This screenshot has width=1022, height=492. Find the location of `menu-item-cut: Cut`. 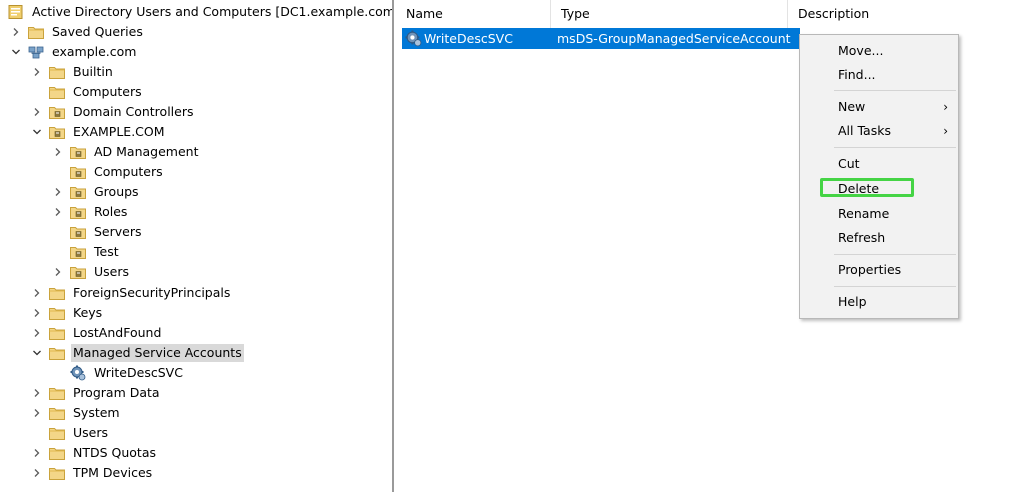

menu-item-cut: Cut is located at coordinates (879, 164).